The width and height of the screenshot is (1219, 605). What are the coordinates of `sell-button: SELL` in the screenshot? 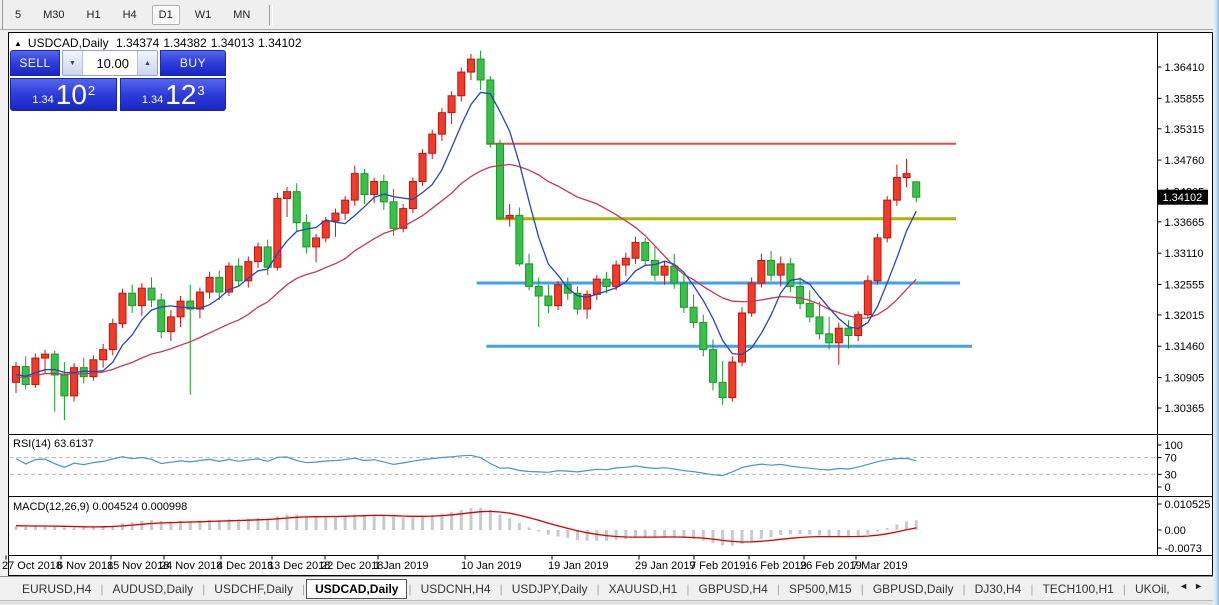 It's located at (35, 63).